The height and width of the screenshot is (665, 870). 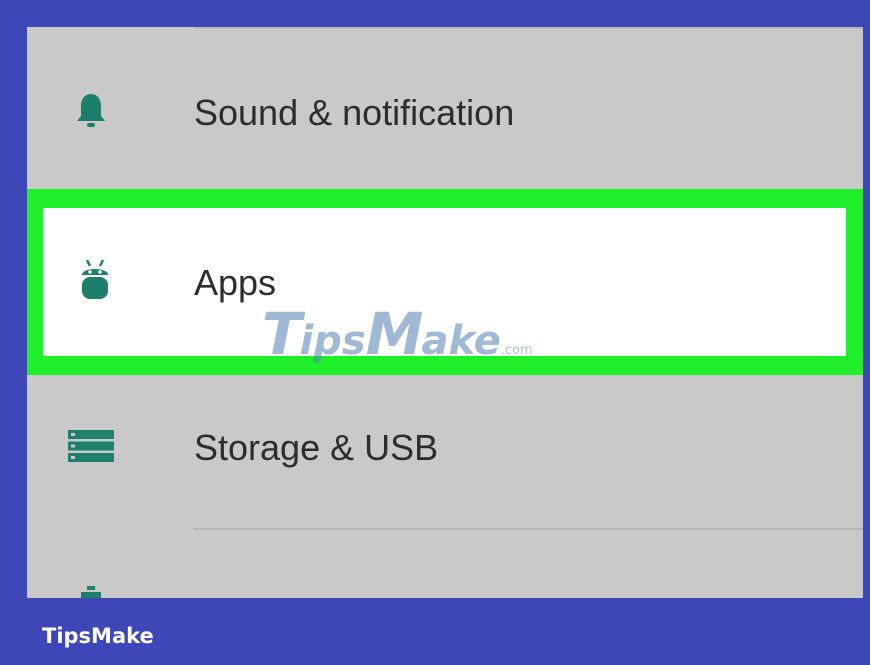 I want to click on settings-item-label: Sound & notification, so click(x=354, y=112).